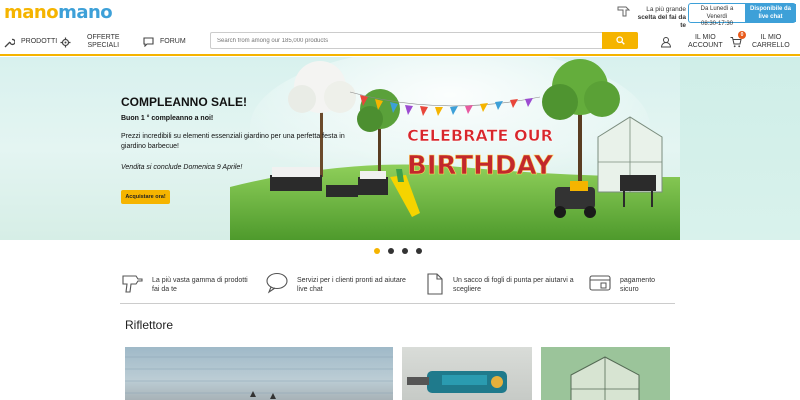 The height and width of the screenshot is (400, 800). What do you see at coordinates (31, 12) in the screenshot?
I see `logo-part-1: mano` at bounding box center [31, 12].